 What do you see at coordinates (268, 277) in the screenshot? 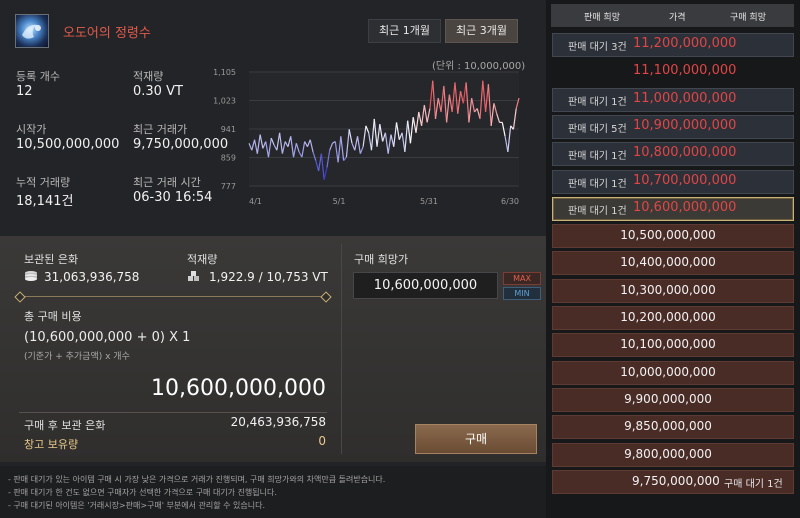
I see `capacity-value: 1,922.9 / 10,753 VT` at bounding box center [268, 277].